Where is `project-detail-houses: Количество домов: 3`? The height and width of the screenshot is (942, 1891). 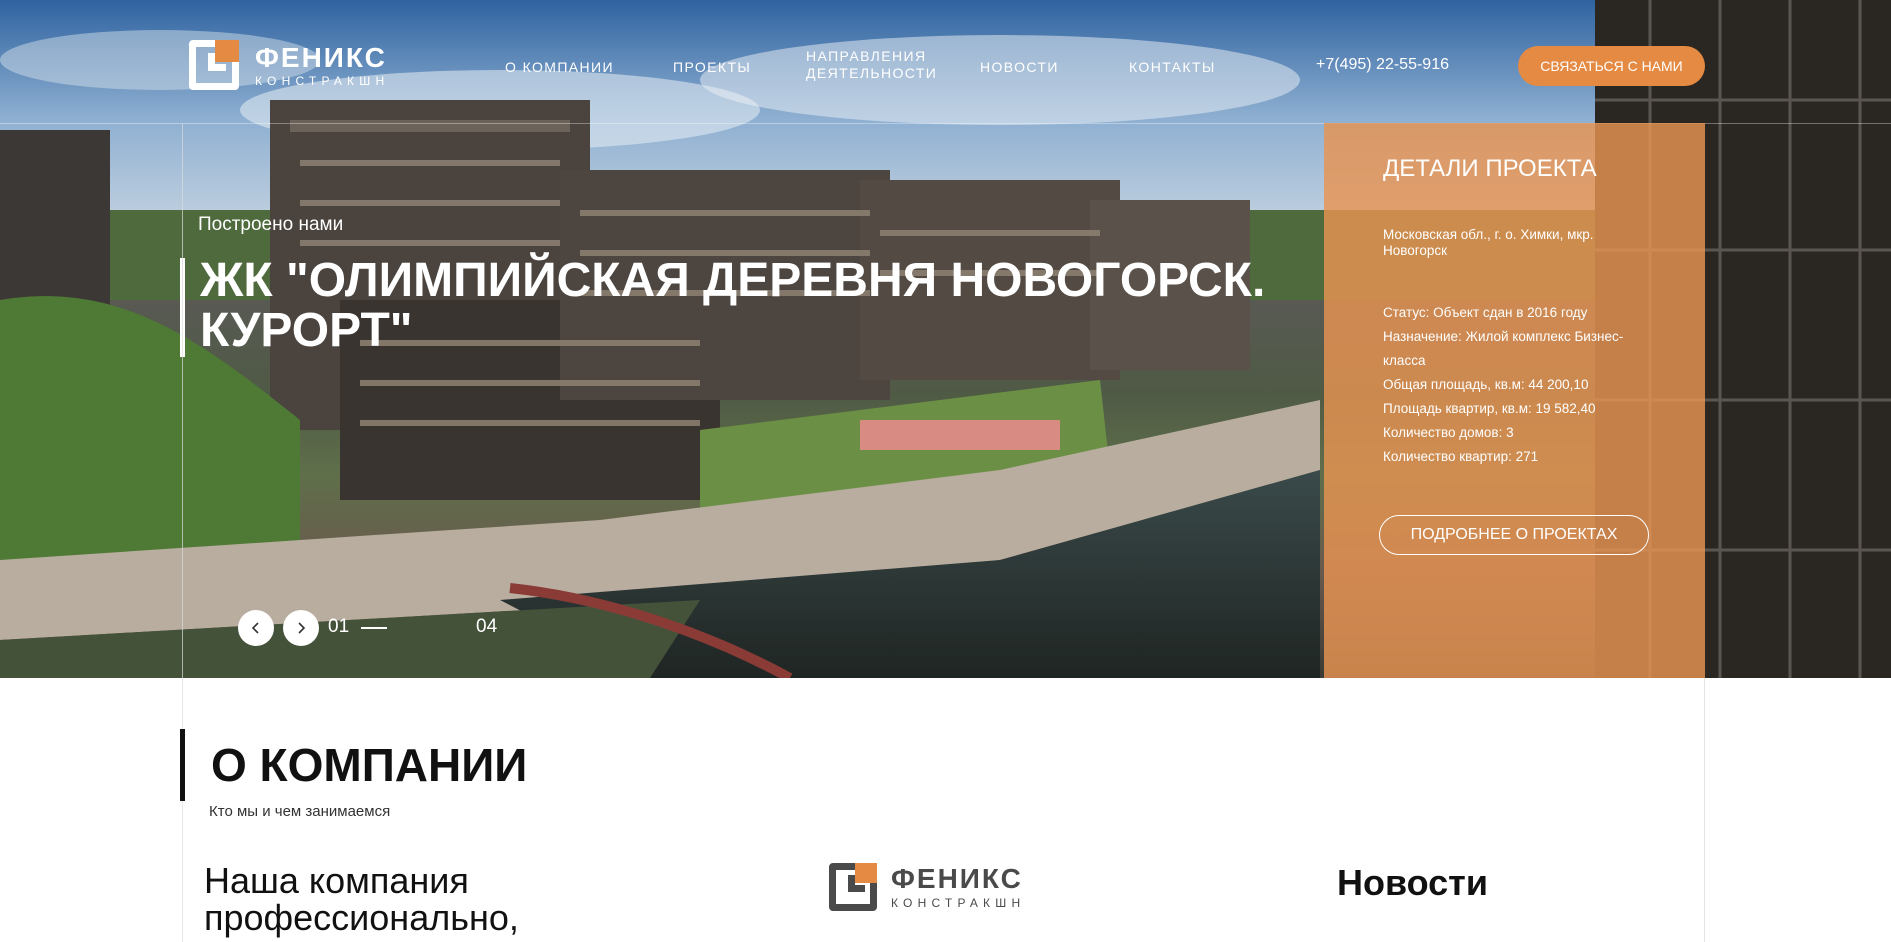 project-detail-houses: Количество домов: 3 is located at coordinates (1448, 432).